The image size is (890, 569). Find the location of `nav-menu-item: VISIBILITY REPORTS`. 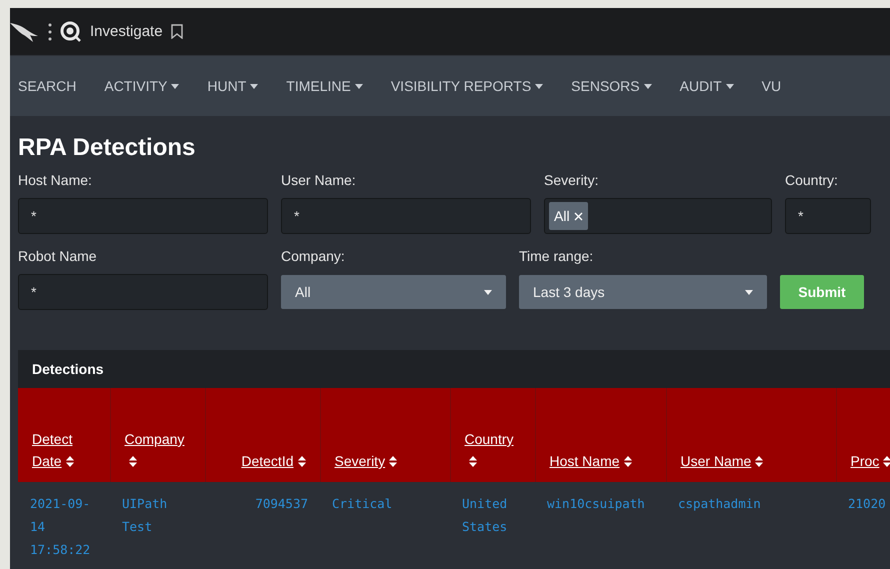

nav-menu-item: VISIBILITY REPORTS is located at coordinates (467, 86).